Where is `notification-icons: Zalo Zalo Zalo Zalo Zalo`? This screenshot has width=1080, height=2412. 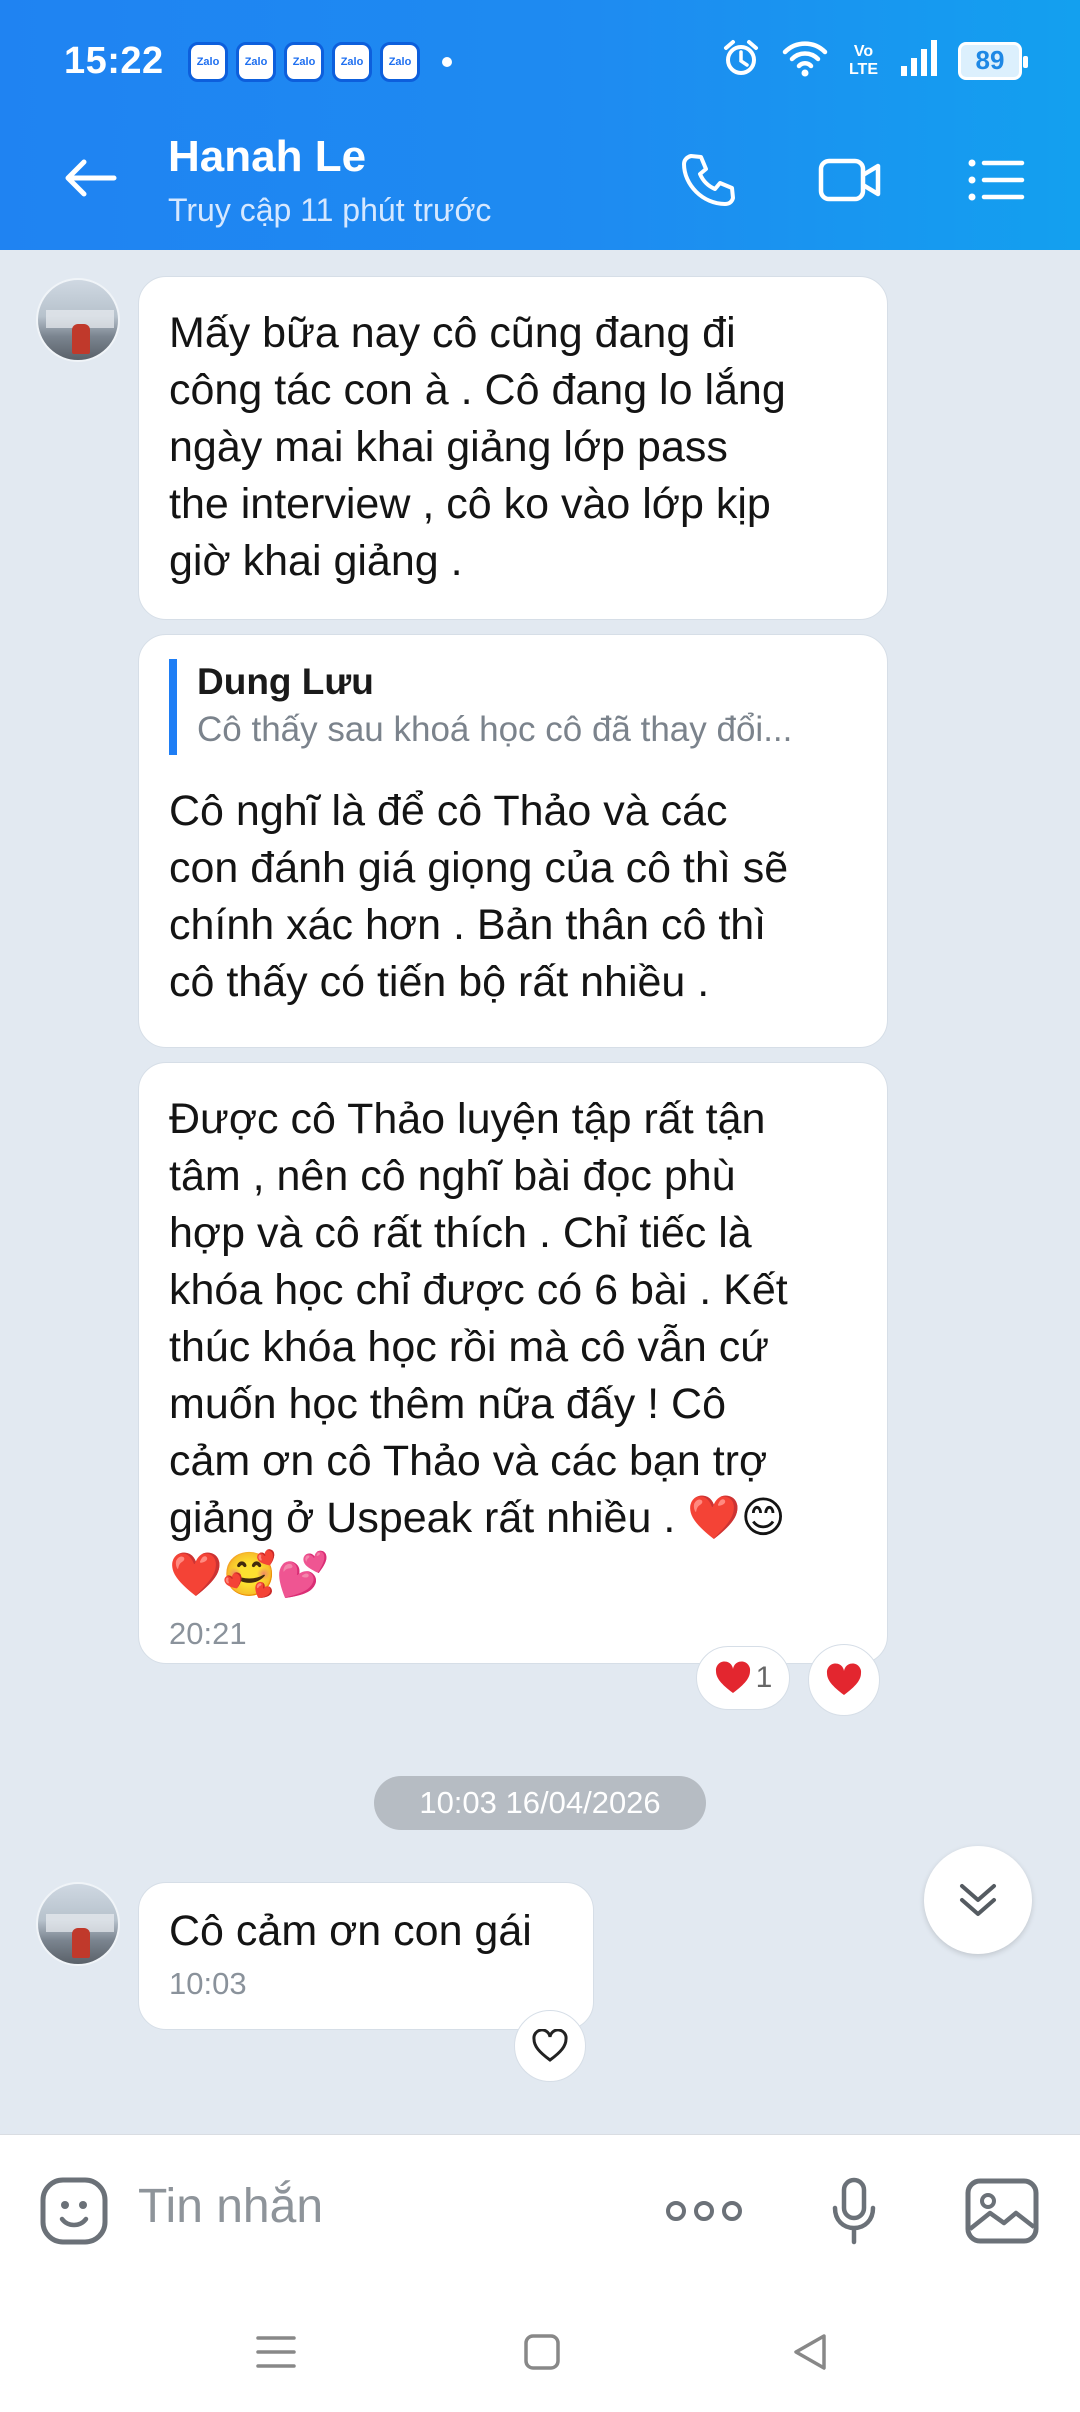 notification-icons: Zalo Zalo Zalo Zalo Zalo is located at coordinates (320, 62).